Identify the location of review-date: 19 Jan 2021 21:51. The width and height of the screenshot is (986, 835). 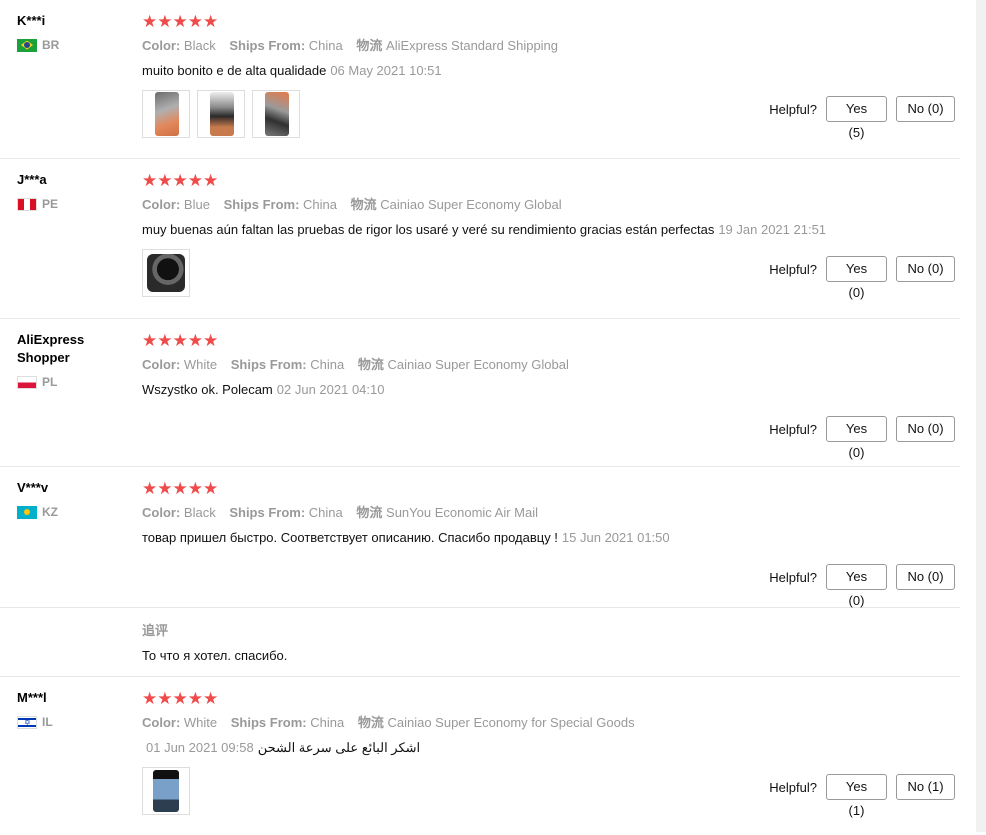
(772, 229).